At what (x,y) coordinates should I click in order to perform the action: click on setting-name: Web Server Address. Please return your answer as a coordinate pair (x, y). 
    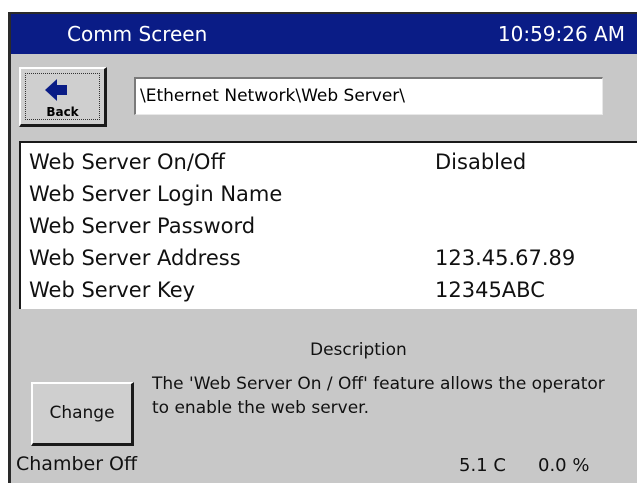
    Looking at the image, I should click on (135, 258).